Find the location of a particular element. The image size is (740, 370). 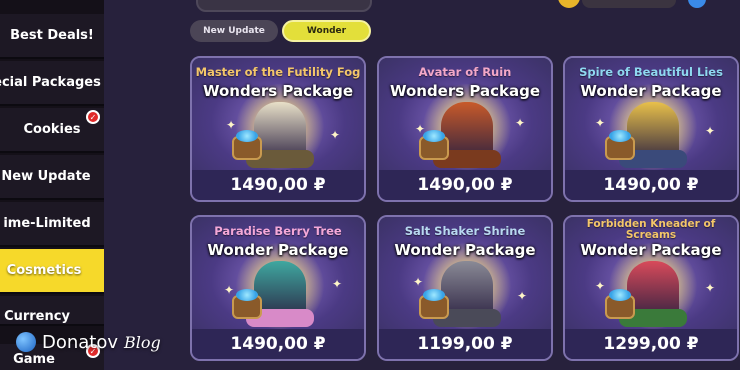

currency-counter is located at coordinates (629, 4).